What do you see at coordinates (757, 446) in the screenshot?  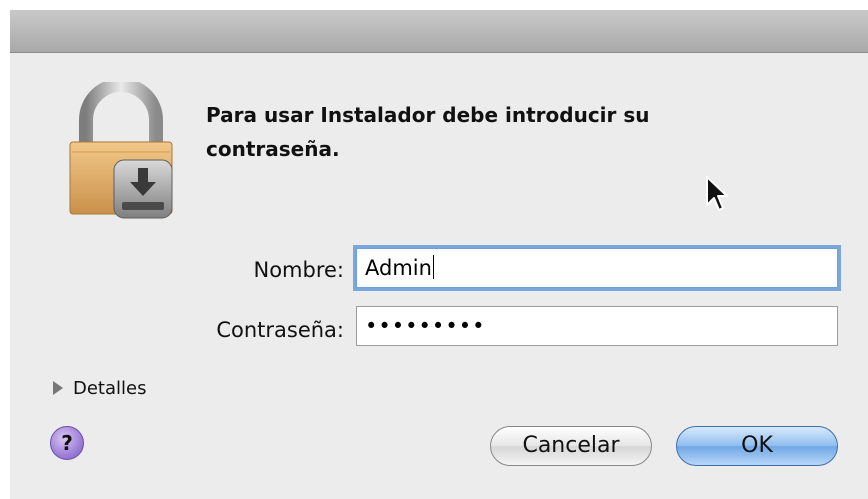 I see `ok-button: OK` at bounding box center [757, 446].